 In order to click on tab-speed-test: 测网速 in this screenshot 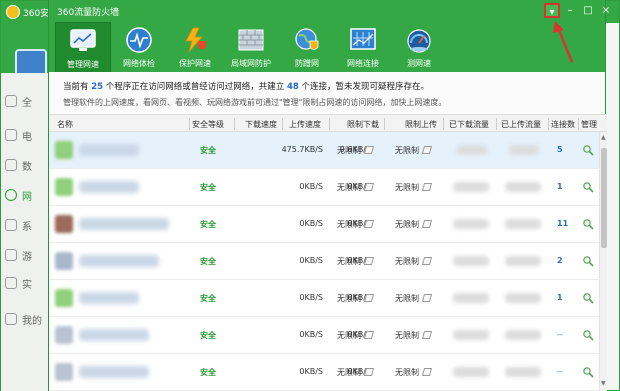, I will do `click(419, 47)`.